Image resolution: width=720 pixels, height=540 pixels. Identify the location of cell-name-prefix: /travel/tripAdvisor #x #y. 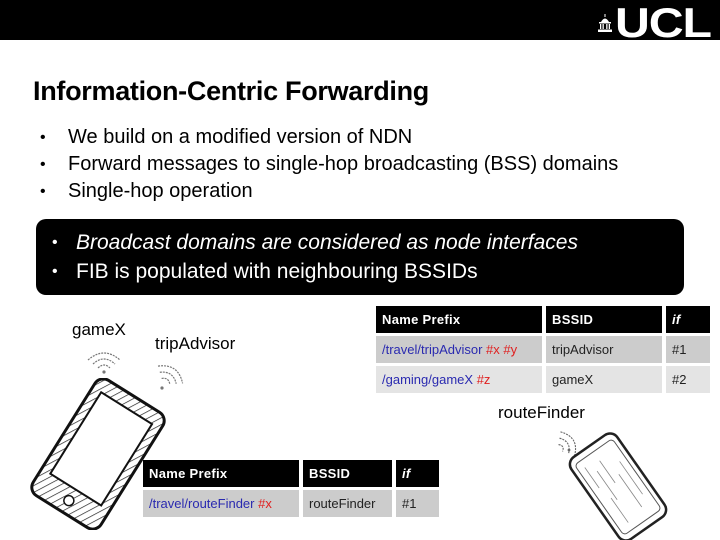
(459, 349).